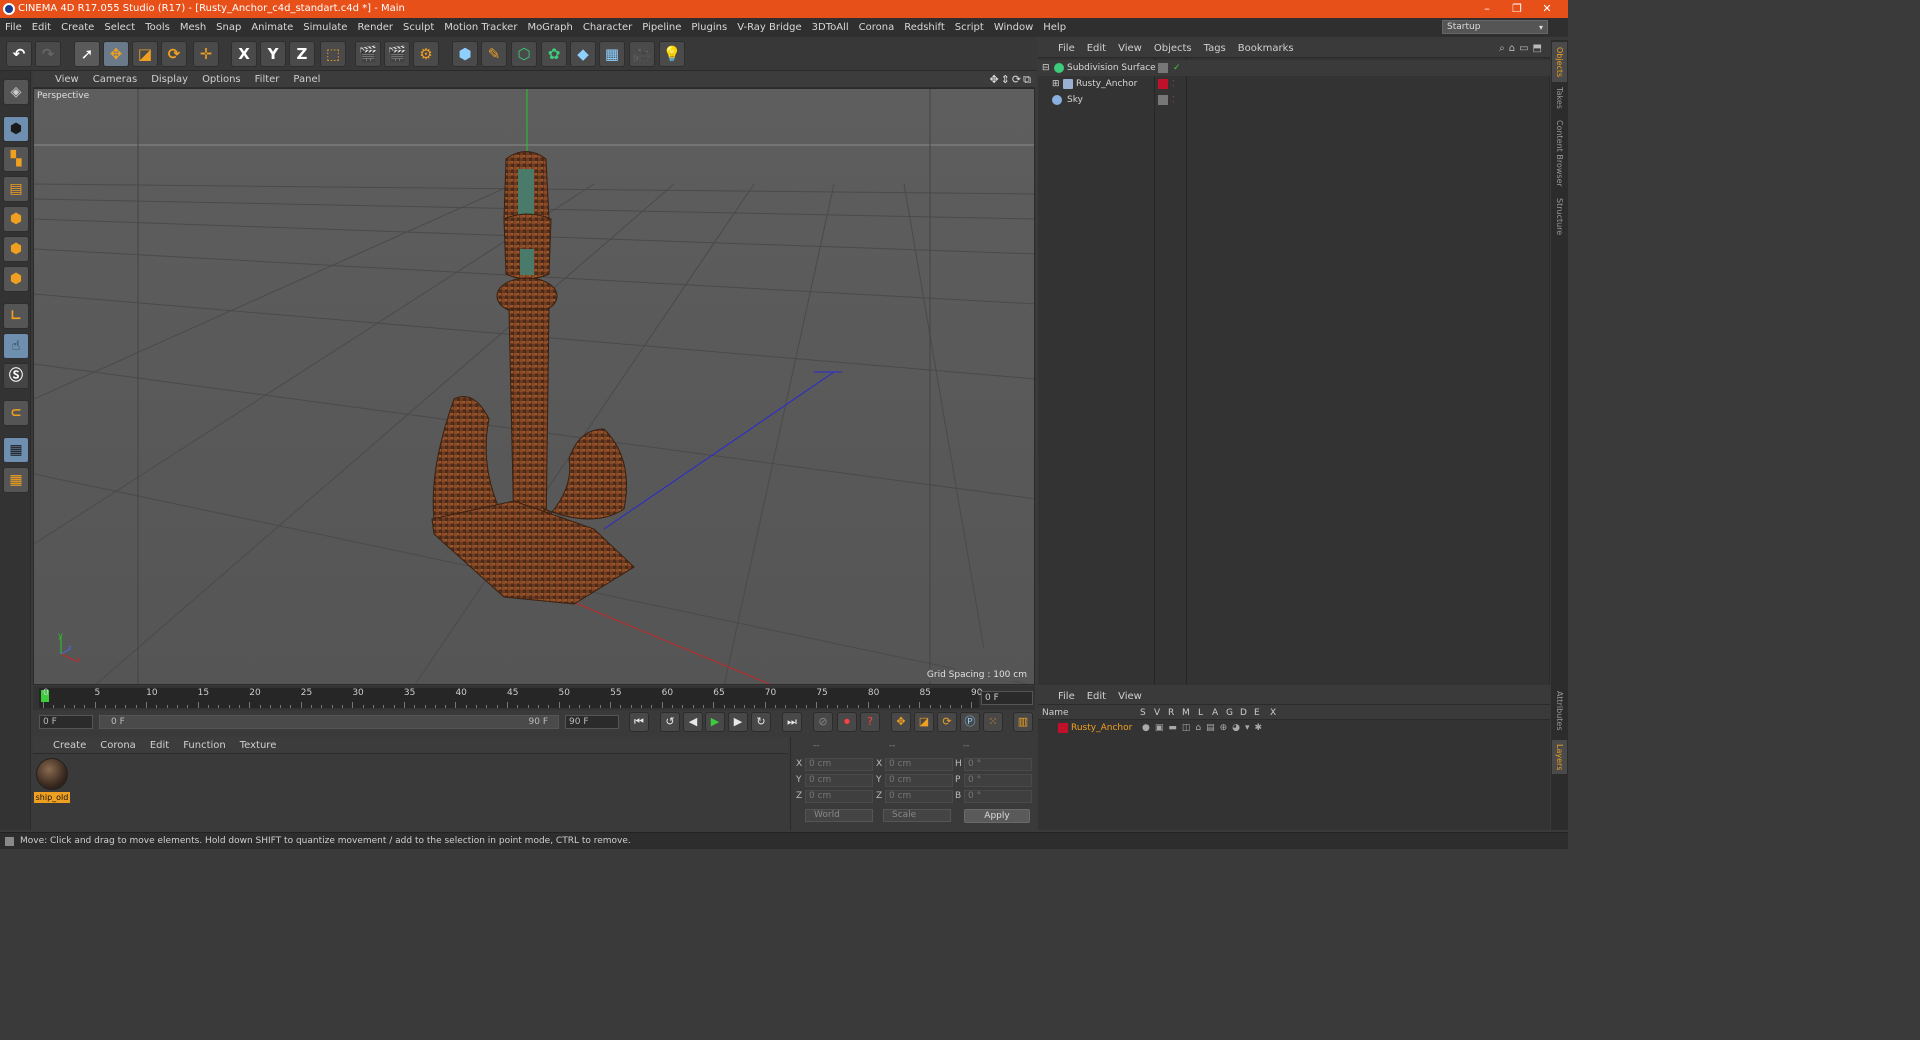 The width and height of the screenshot is (1920, 1040). Describe the element at coordinates (715, 722) in the screenshot. I see `play-icon: ▶` at that location.